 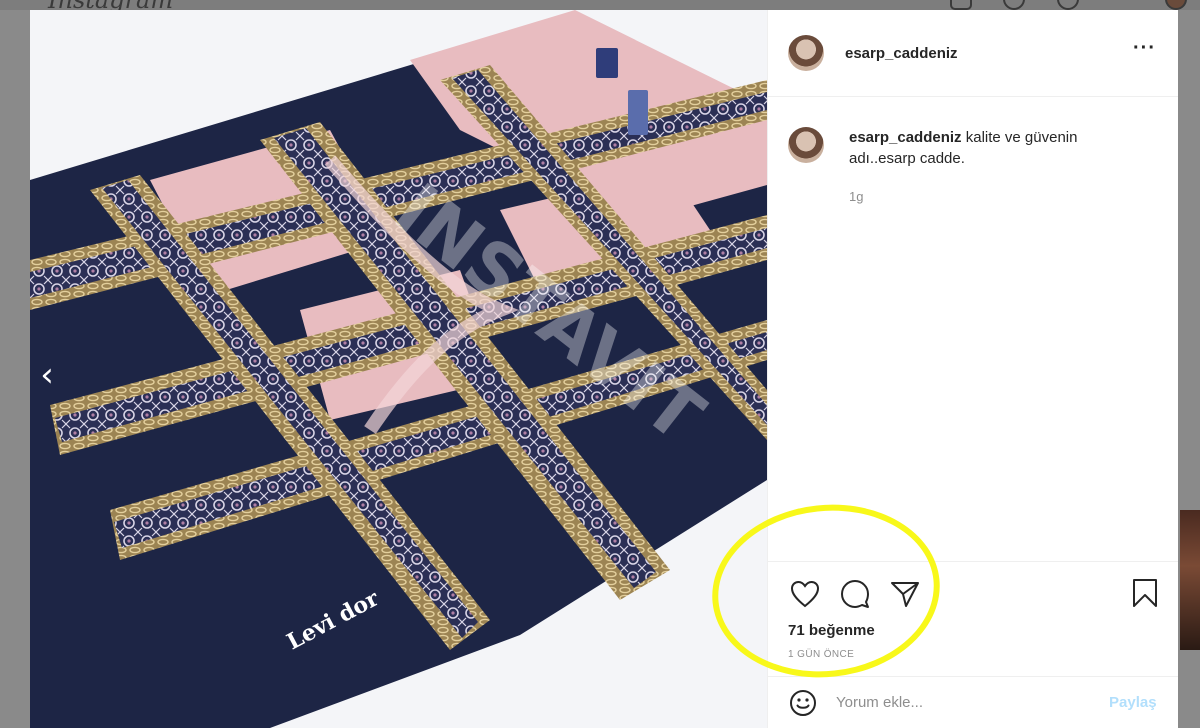 I want to click on comment-button, so click(x=855, y=594).